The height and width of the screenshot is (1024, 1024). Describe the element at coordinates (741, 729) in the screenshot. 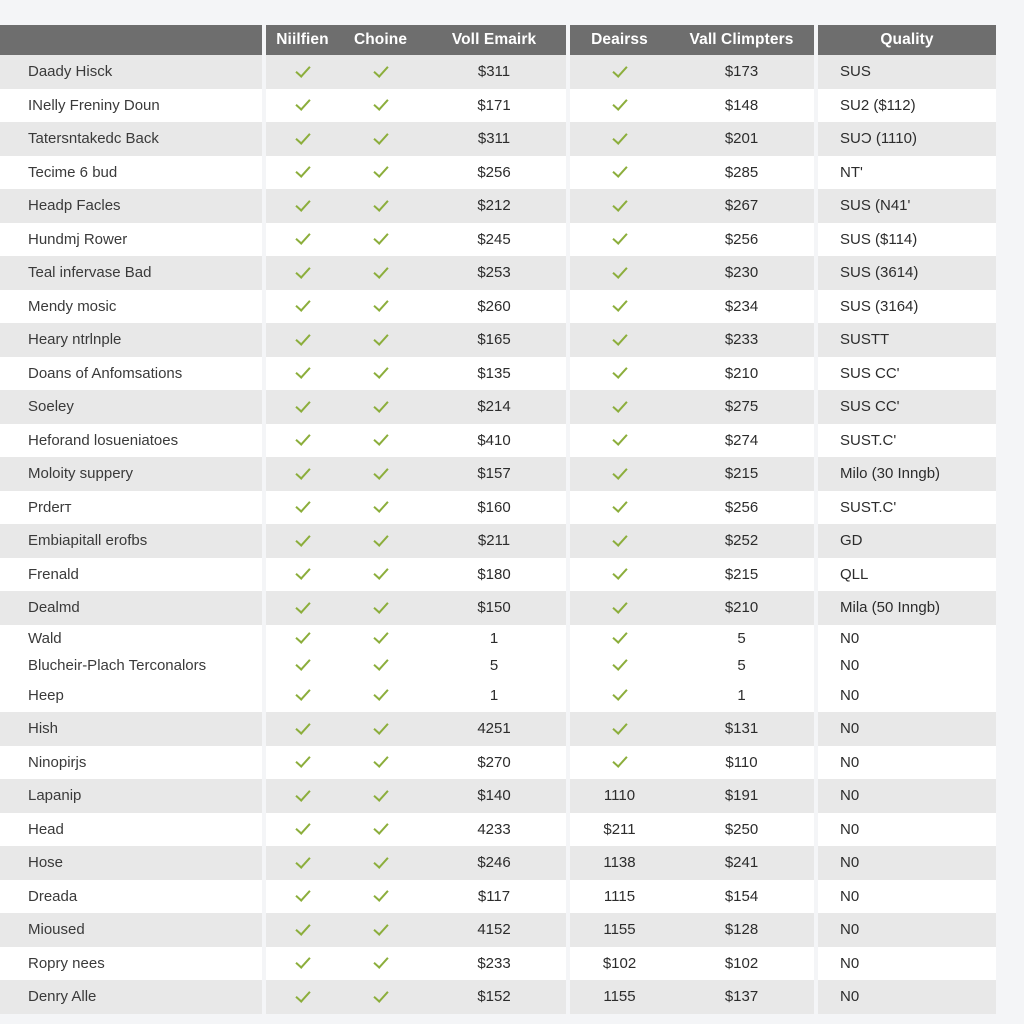

I see `cell-e: $131` at that location.